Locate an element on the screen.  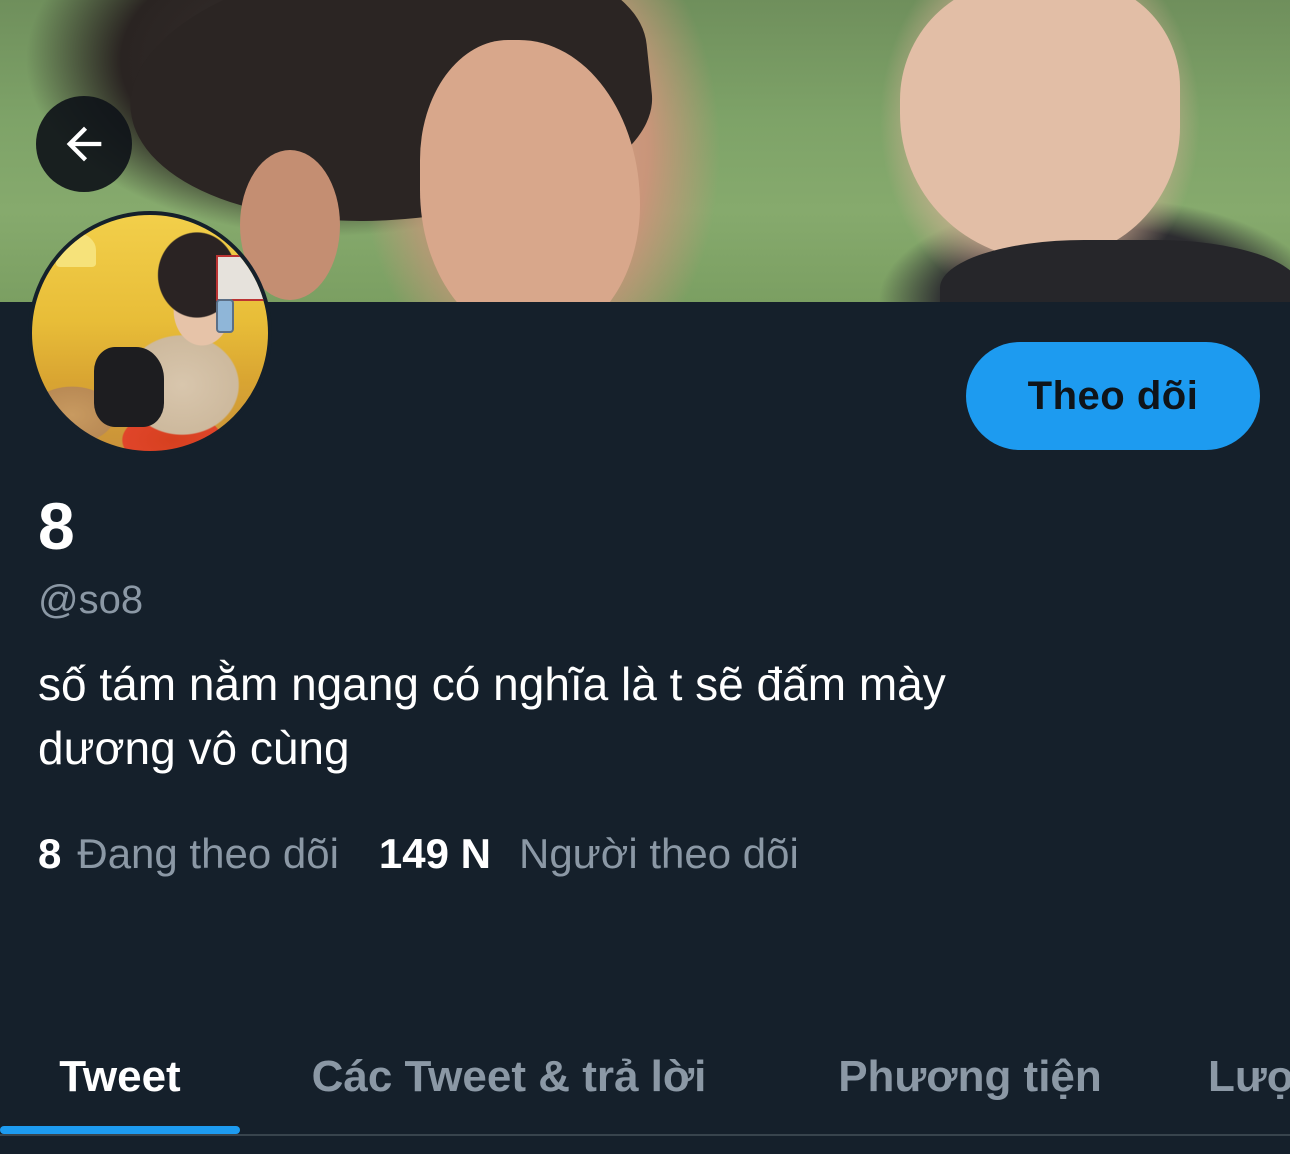
avatar-phone-shape is located at coordinates (225, 316).